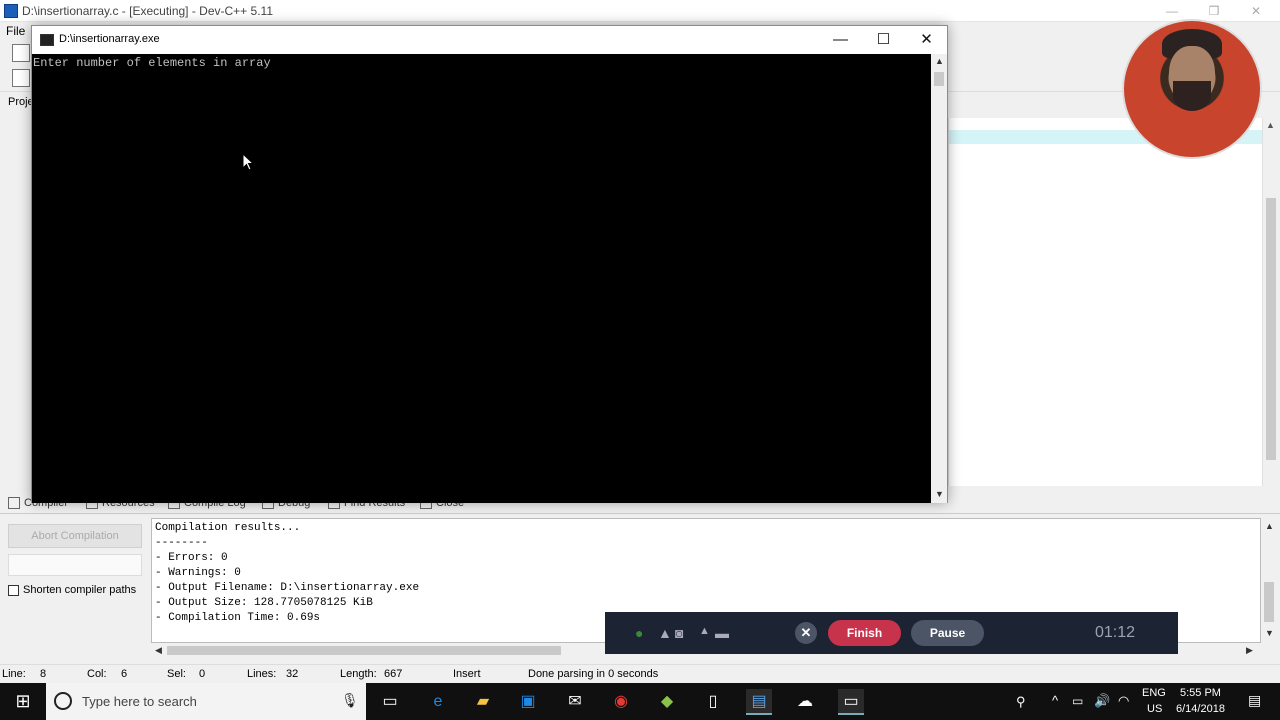 This screenshot has height=720, width=1280. I want to click on cloud-icon: ☁, so click(805, 702).